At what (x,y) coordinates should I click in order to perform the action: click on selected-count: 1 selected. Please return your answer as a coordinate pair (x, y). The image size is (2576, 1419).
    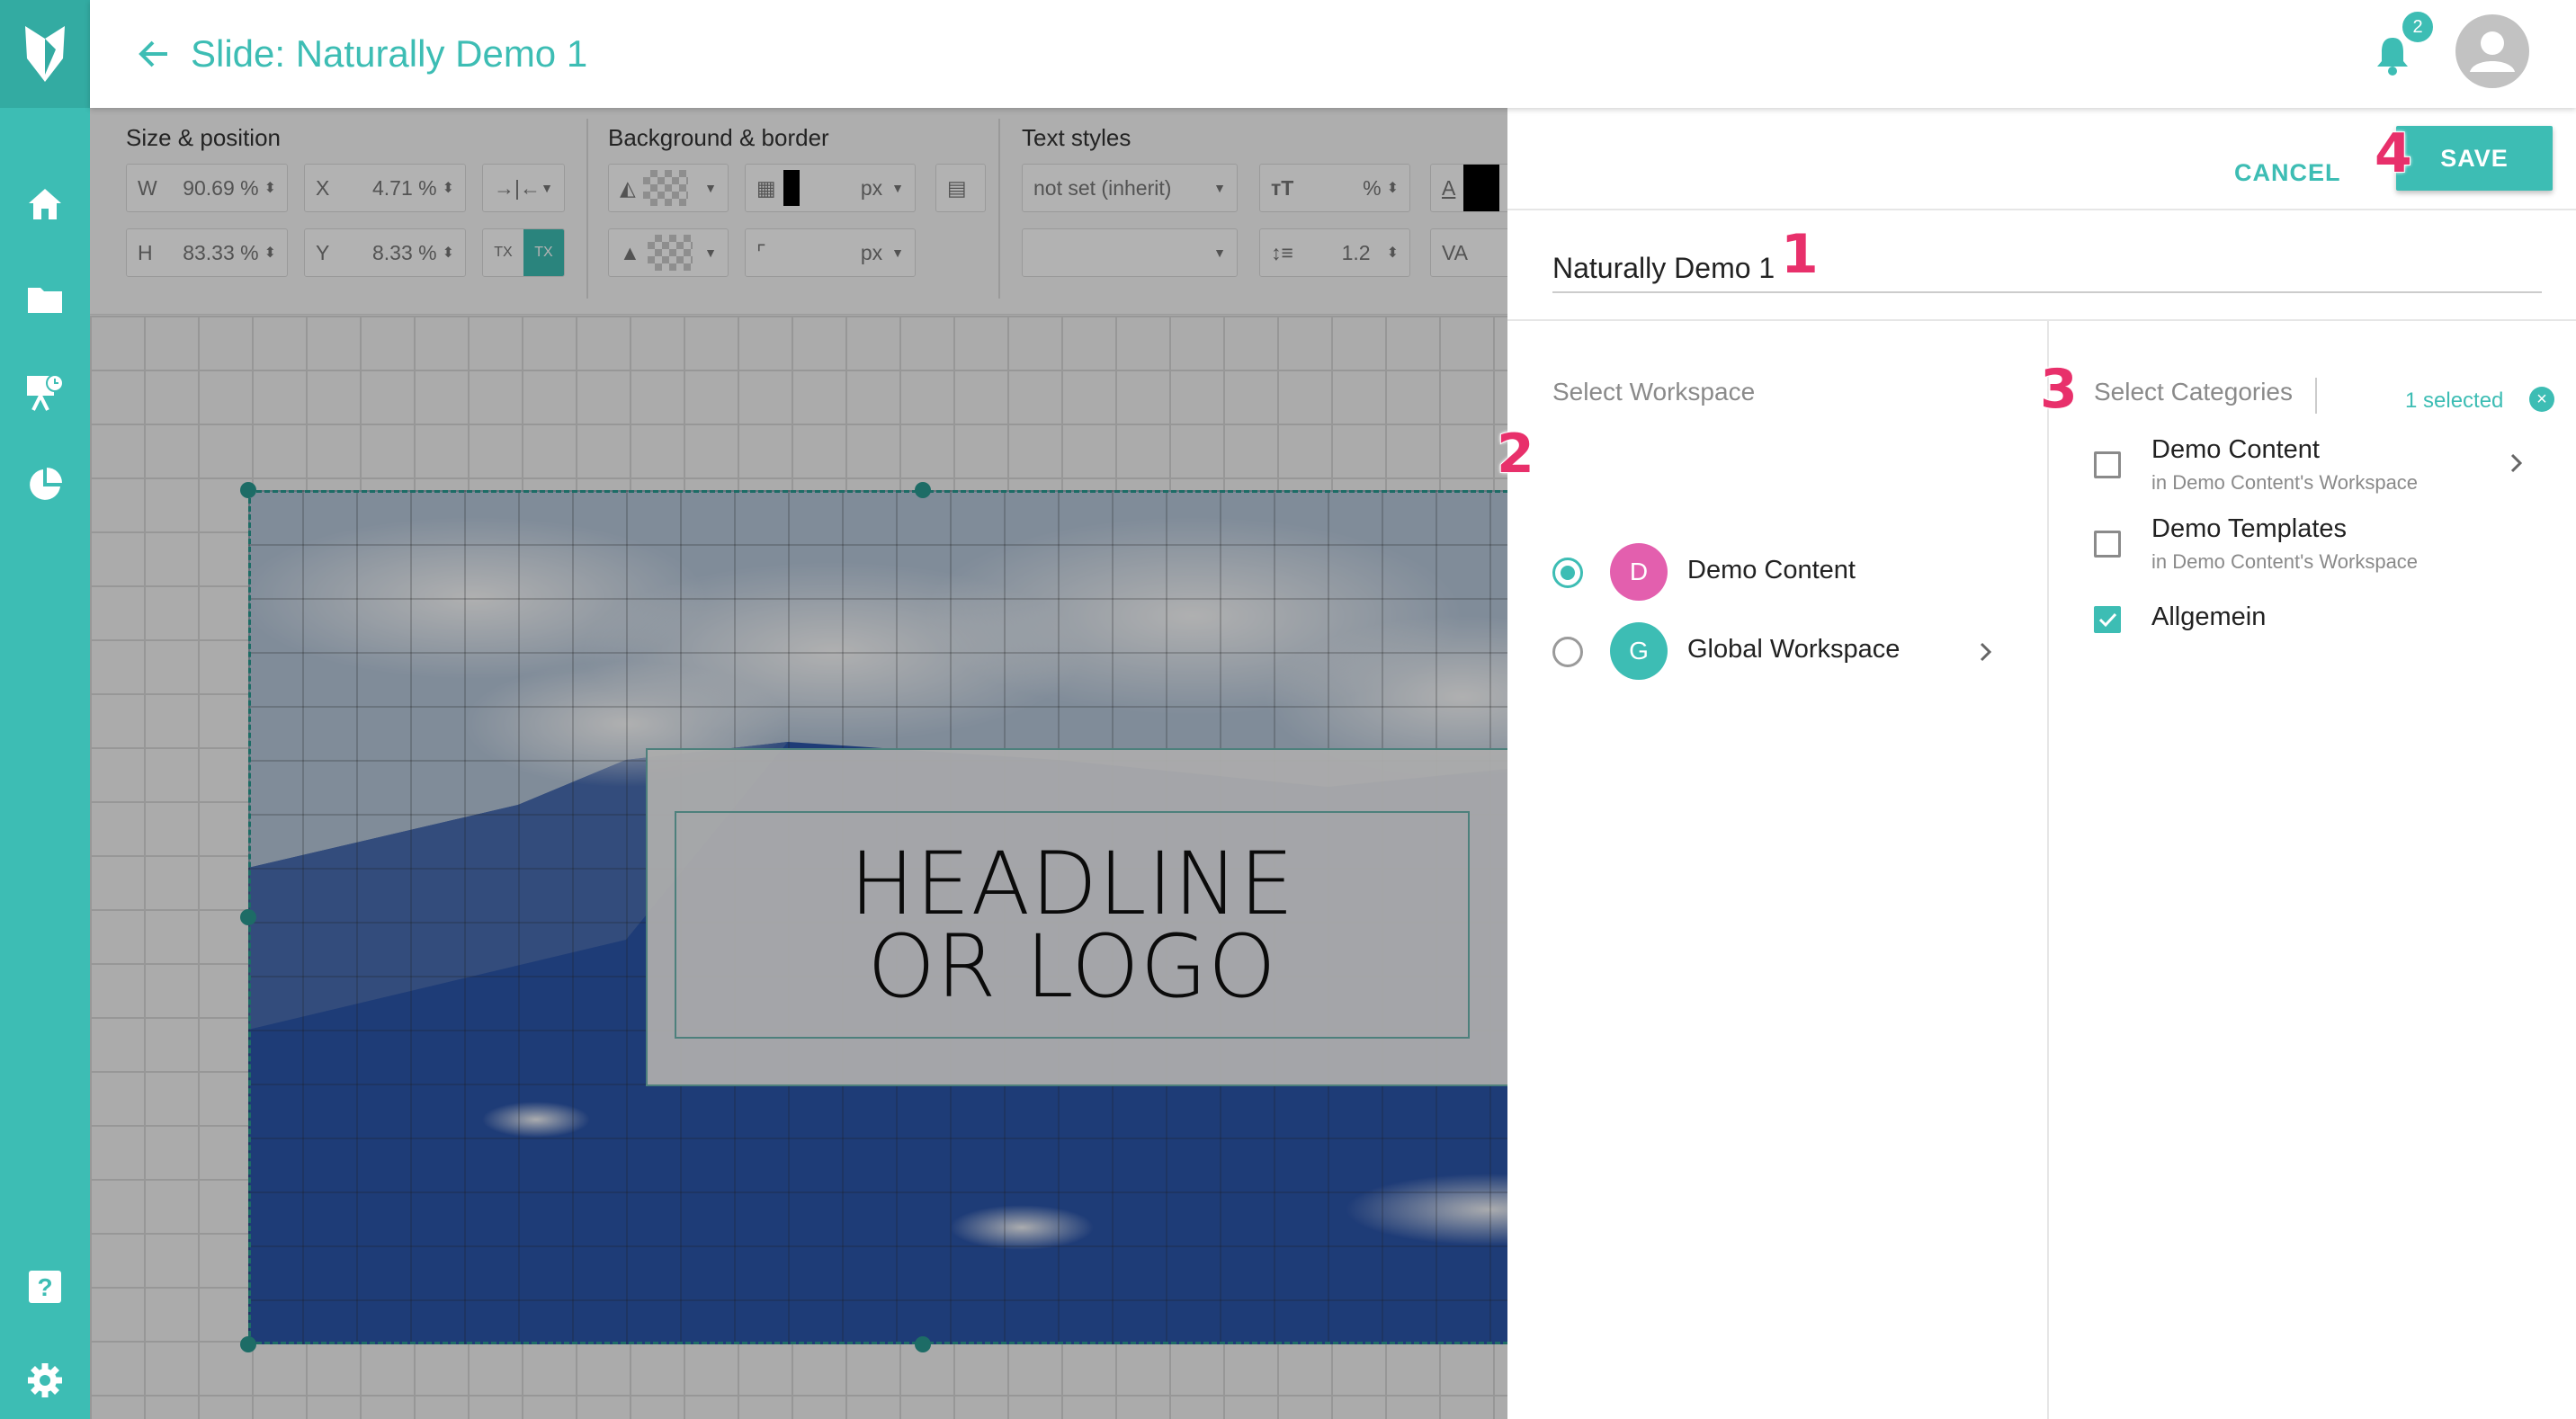
    Looking at the image, I should click on (2454, 400).